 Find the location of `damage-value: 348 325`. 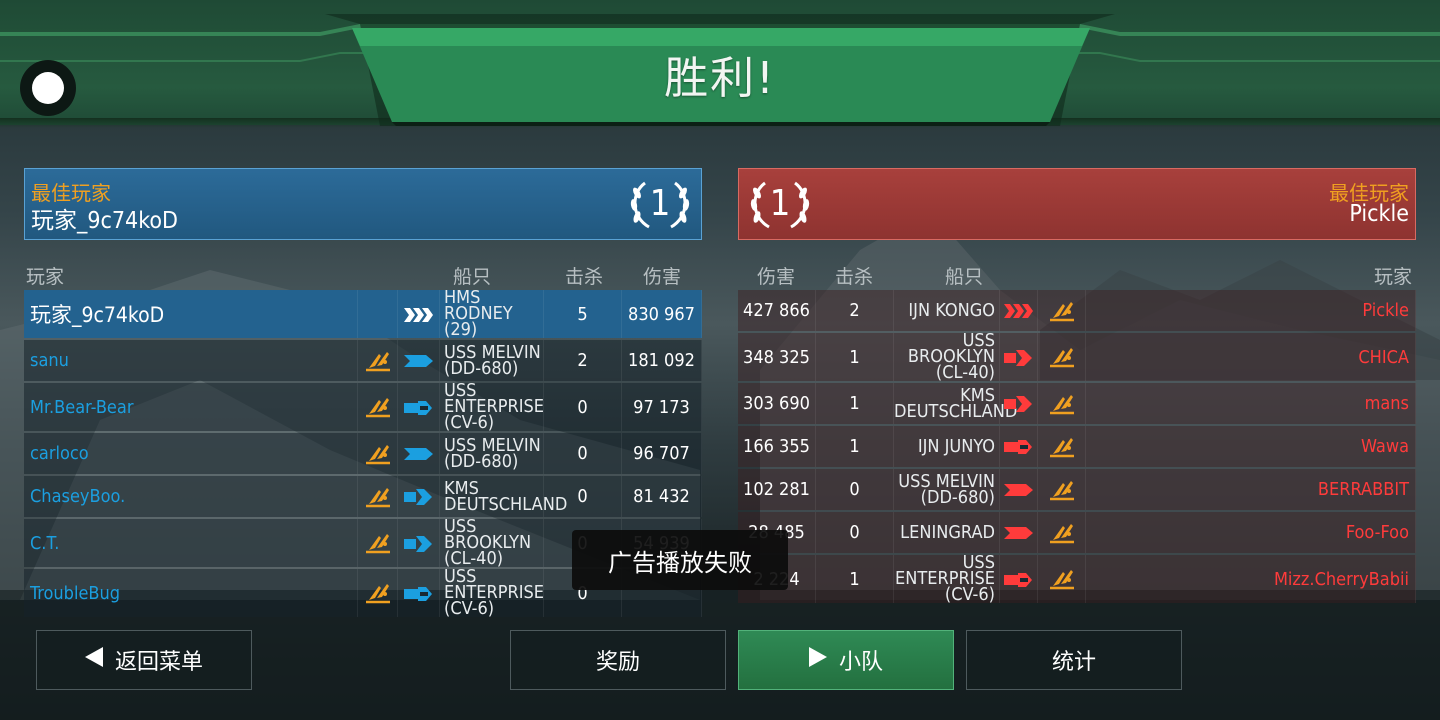

damage-value: 348 325 is located at coordinates (777, 357).